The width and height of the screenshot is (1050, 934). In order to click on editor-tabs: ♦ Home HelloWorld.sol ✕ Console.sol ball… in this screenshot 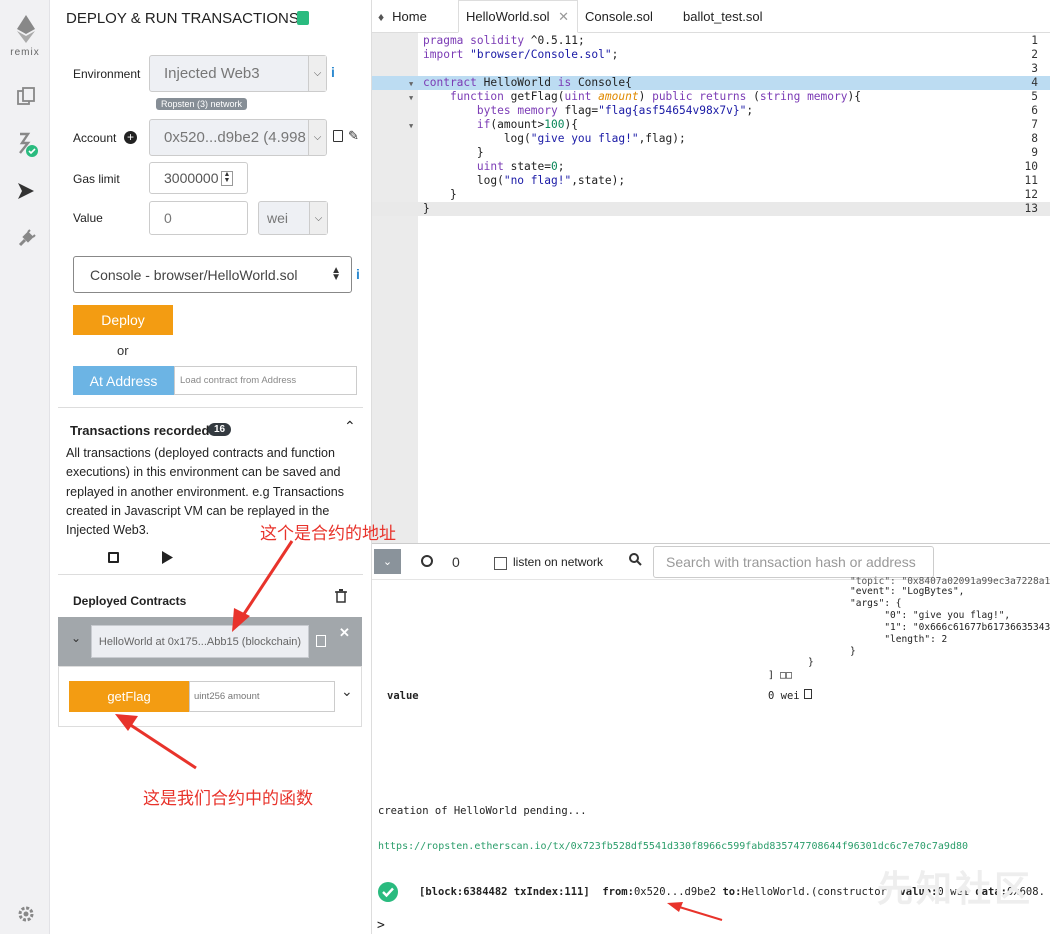, I will do `click(711, 16)`.